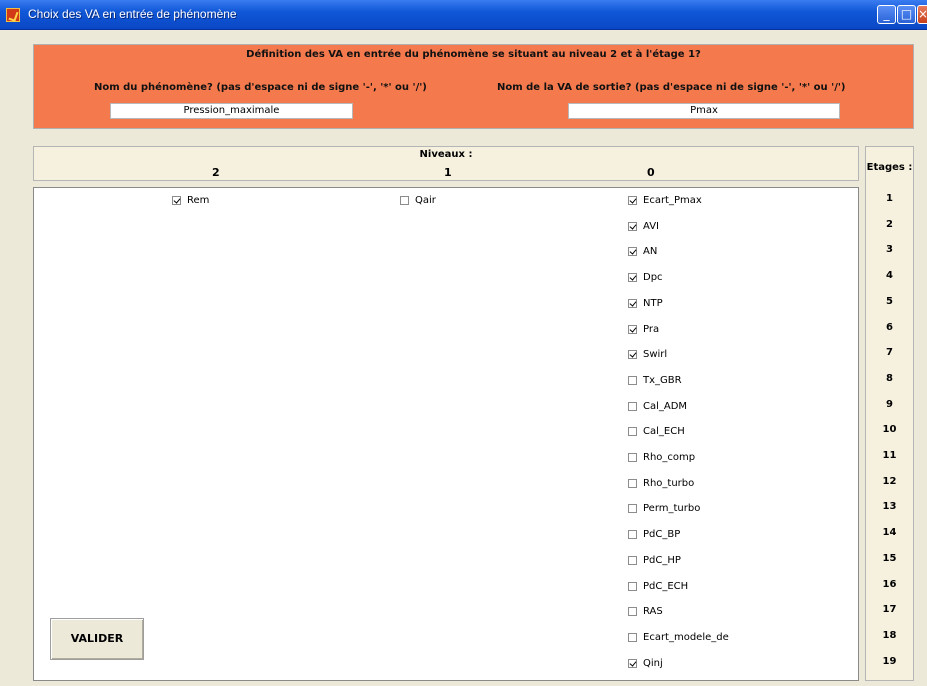  I want to click on va-checkbox-level0: Cal_ADM, so click(657, 406).